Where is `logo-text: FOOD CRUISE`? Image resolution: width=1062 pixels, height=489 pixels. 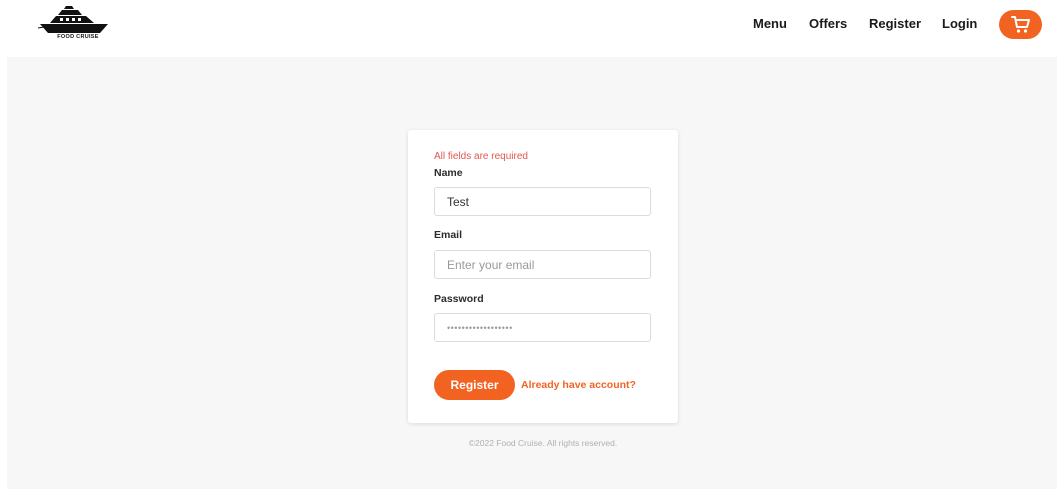 logo-text: FOOD CRUISE is located at coordinates (78, 37).